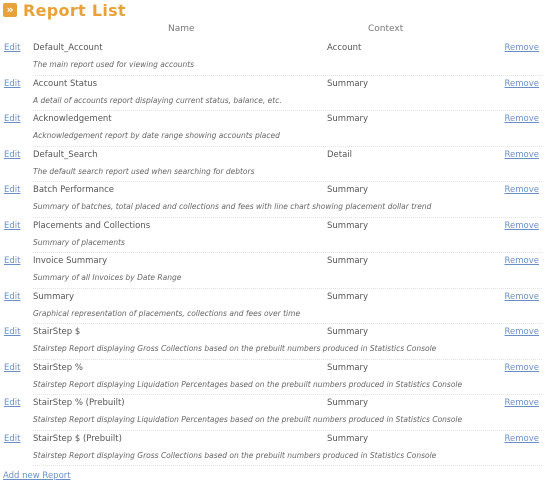 This screenshot has height=490, width=550. I want to click on report-description: Summary of all Invoices by Date Range, so click(107, 277).